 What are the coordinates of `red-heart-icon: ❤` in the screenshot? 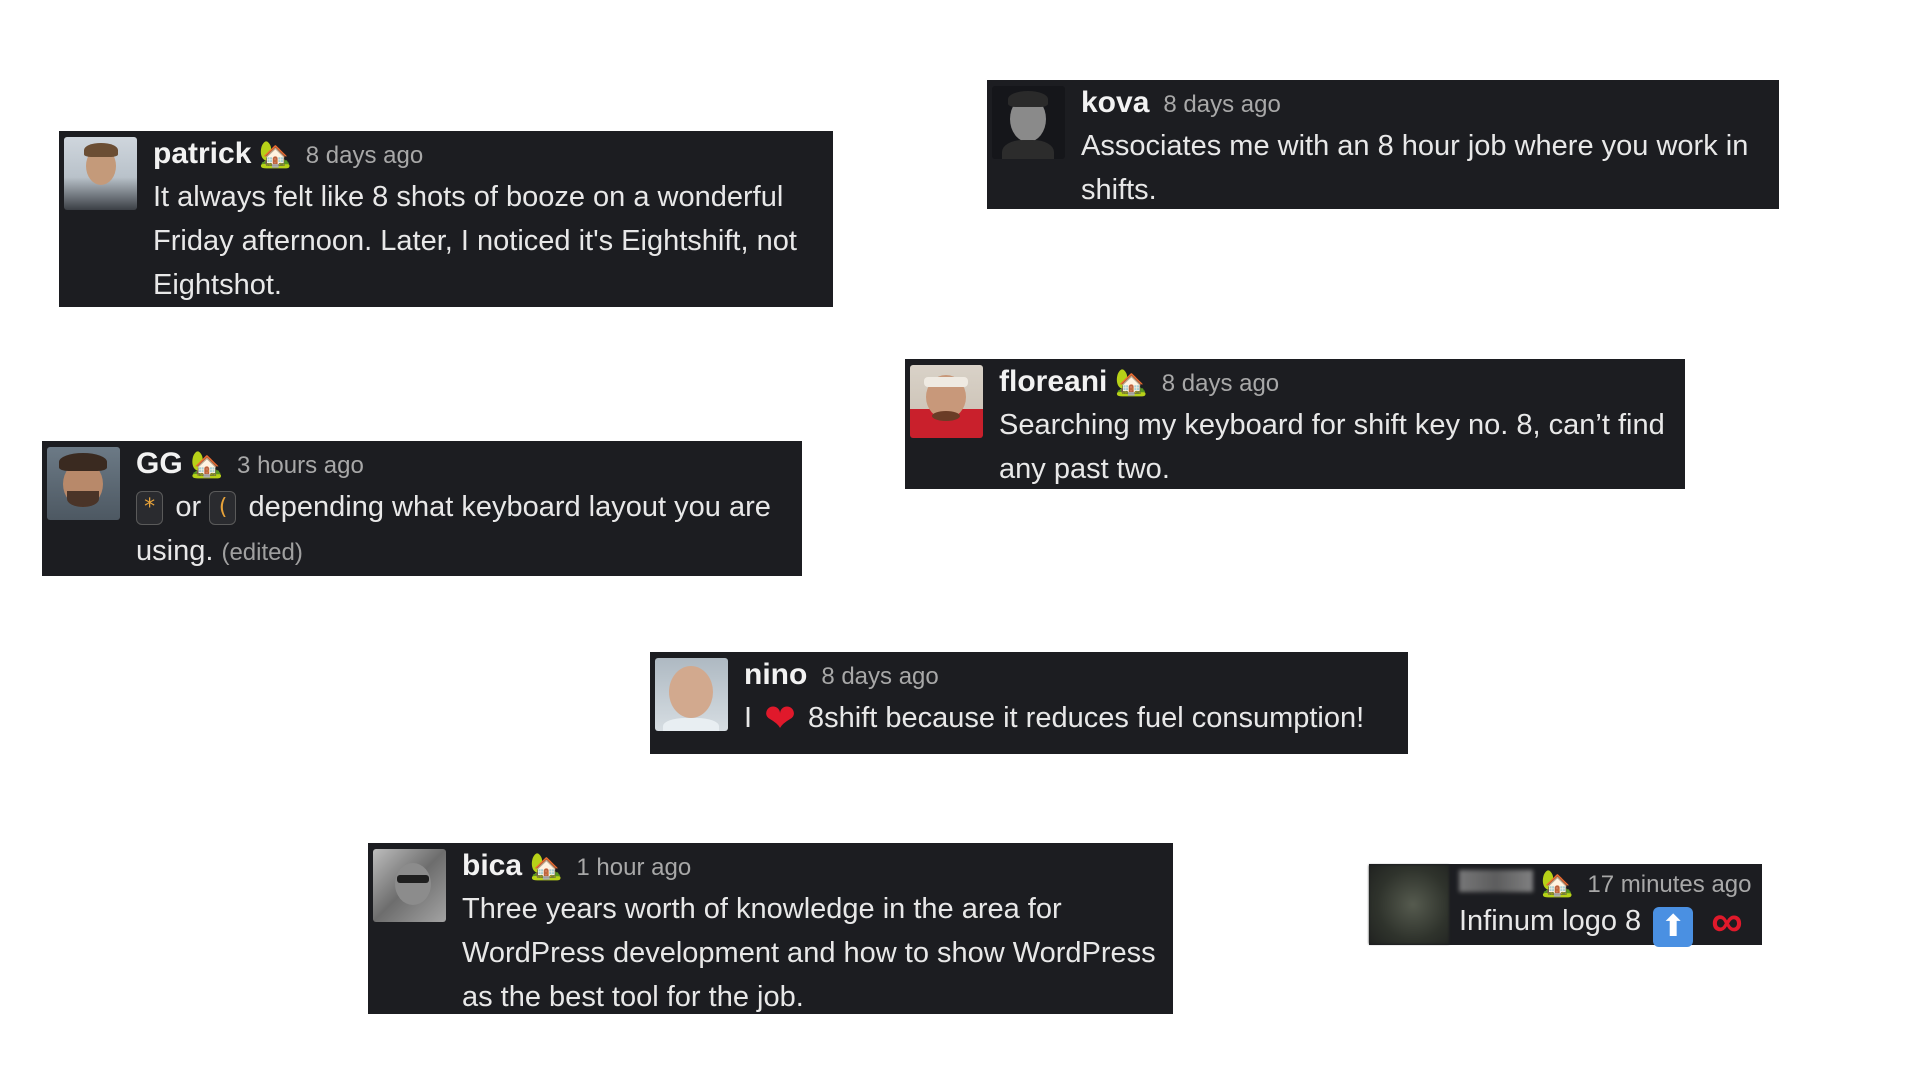 It's located at (780, 719).